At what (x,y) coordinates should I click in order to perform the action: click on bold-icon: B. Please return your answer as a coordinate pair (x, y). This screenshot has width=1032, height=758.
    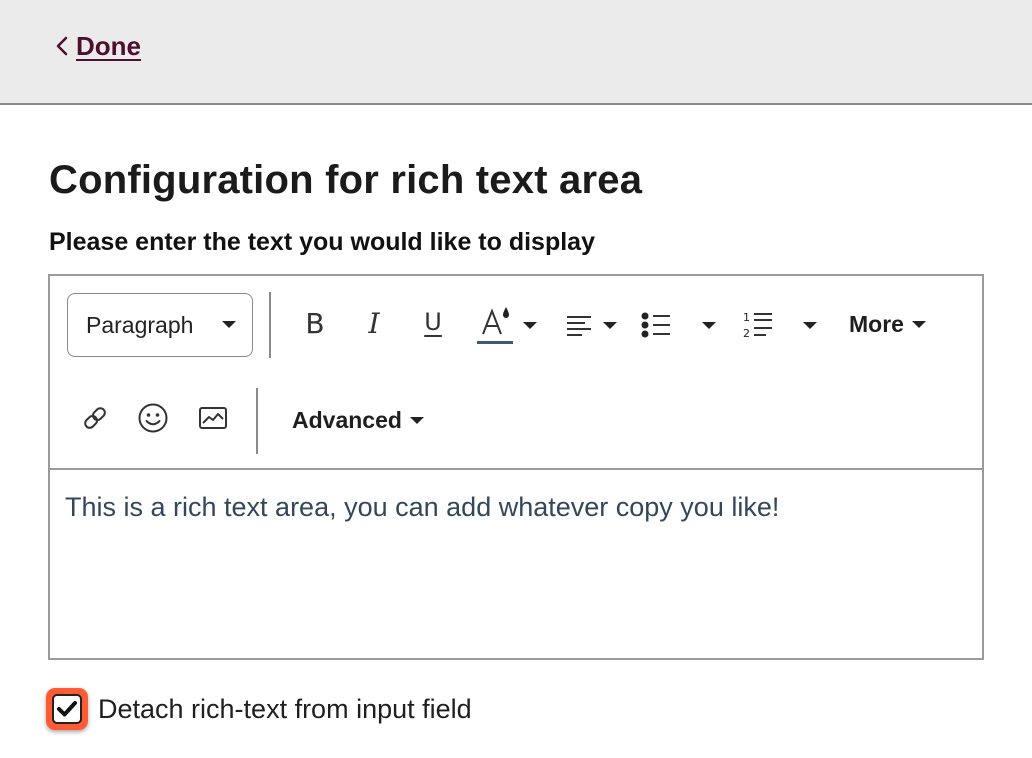
    Looking at the image, I should click on (315, 323).